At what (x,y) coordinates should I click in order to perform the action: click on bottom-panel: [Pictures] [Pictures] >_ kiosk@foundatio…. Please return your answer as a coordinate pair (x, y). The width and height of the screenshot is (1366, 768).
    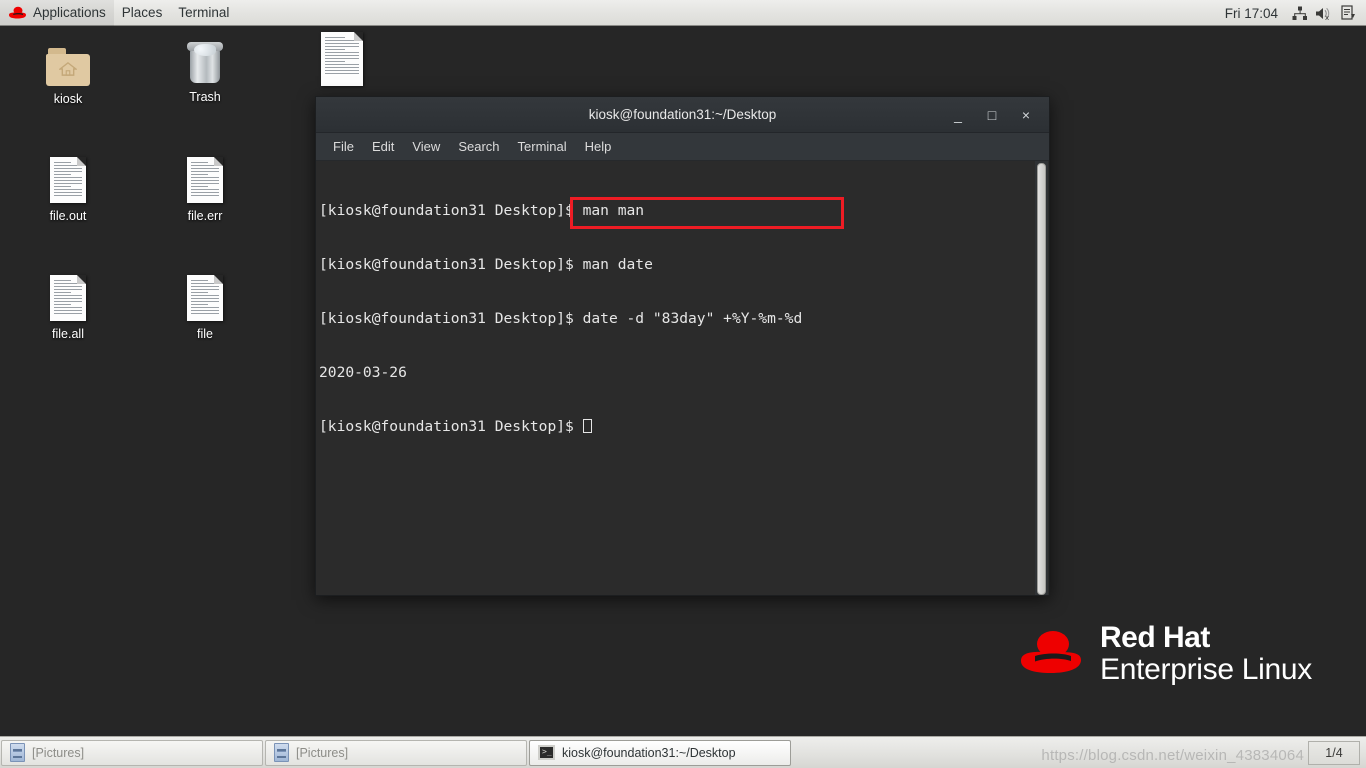
    Looking at the image, I should click on (683, 752).